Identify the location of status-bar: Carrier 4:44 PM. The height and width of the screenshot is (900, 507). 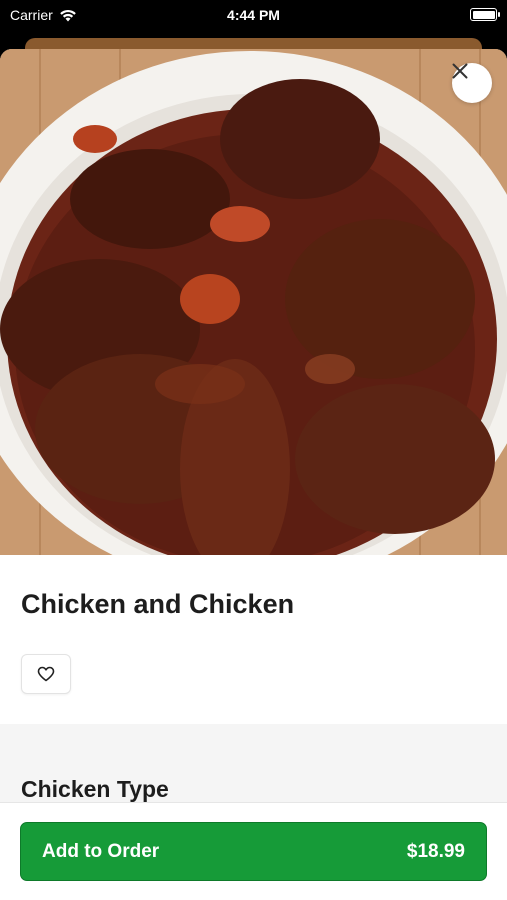
(253, 15).